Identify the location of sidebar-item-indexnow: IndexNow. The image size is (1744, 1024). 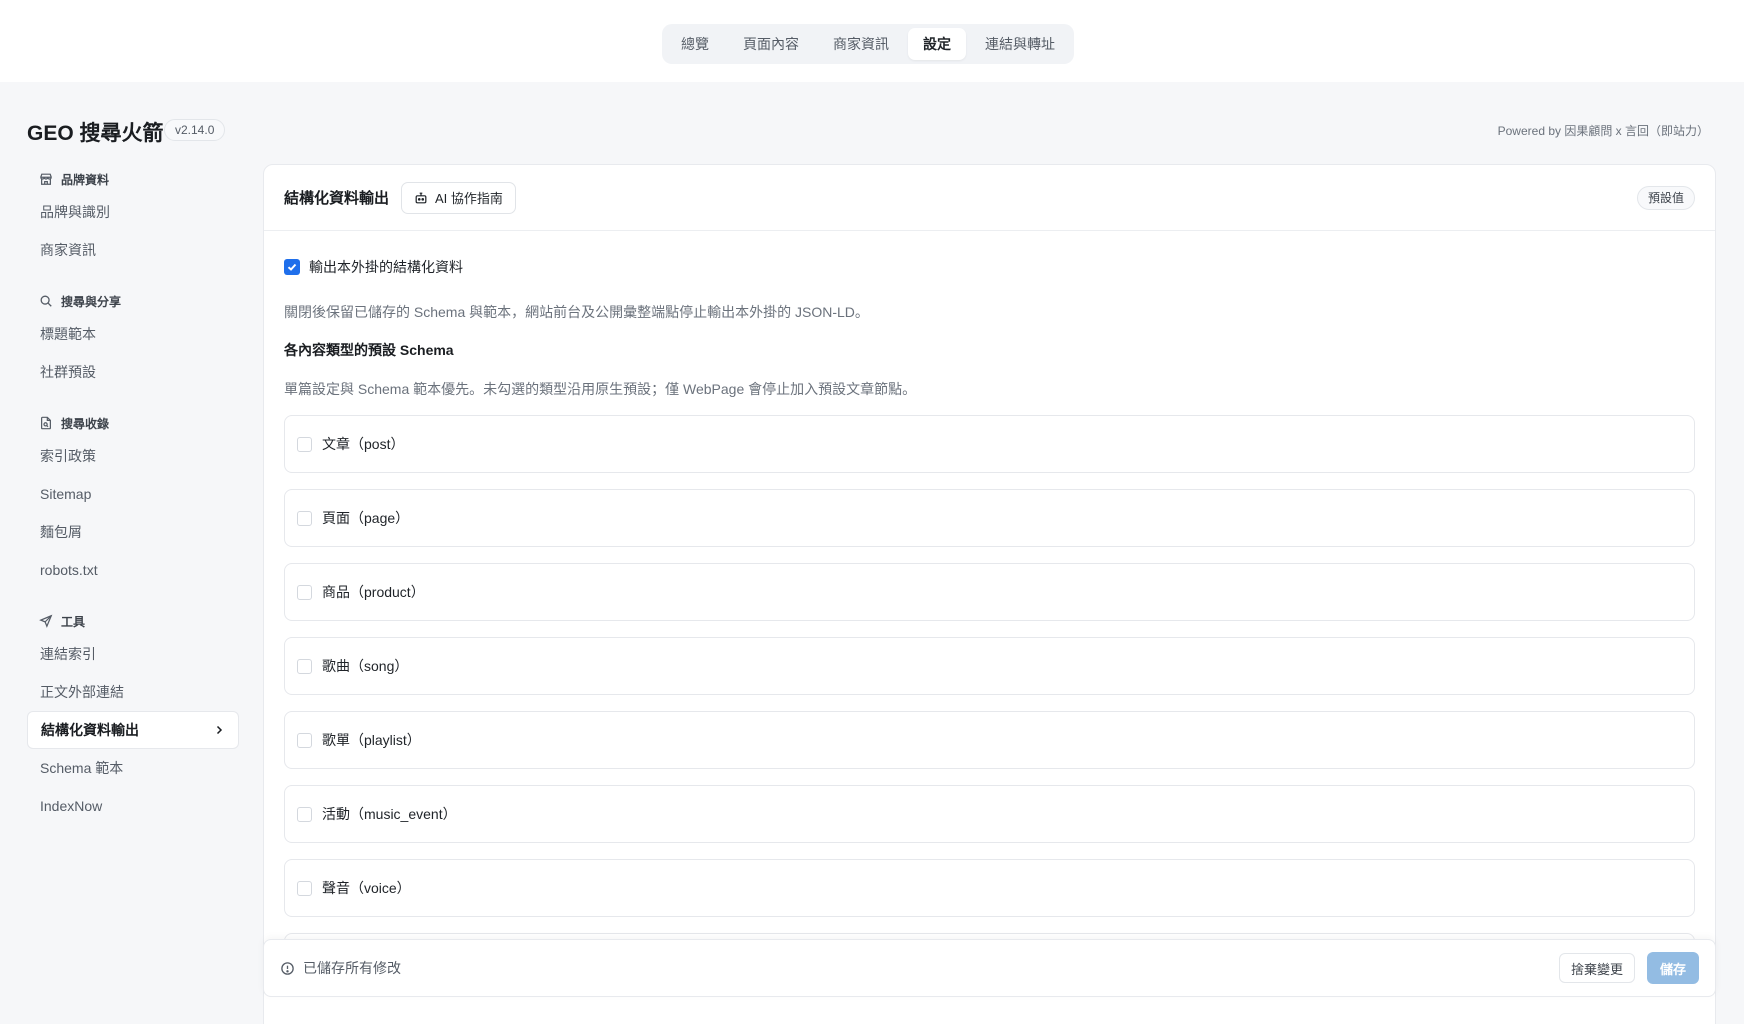
(133, 806).